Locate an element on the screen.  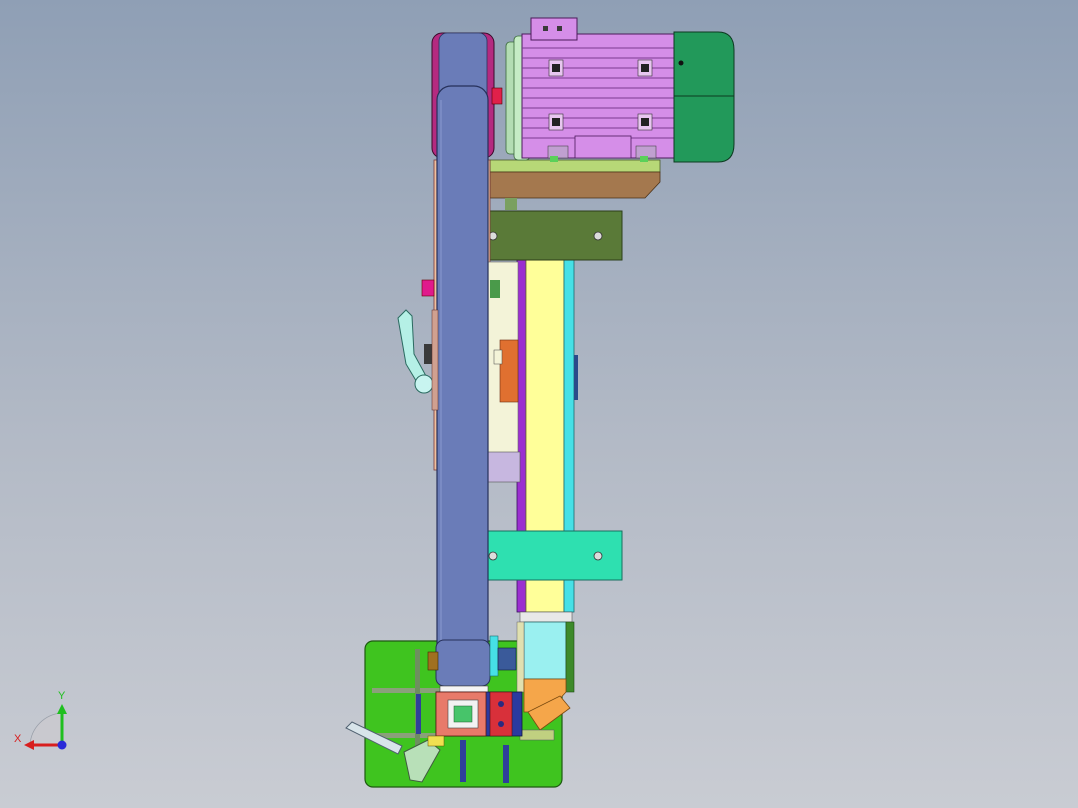
coordinate-triad: Y X is located at coordinates (40, 720).